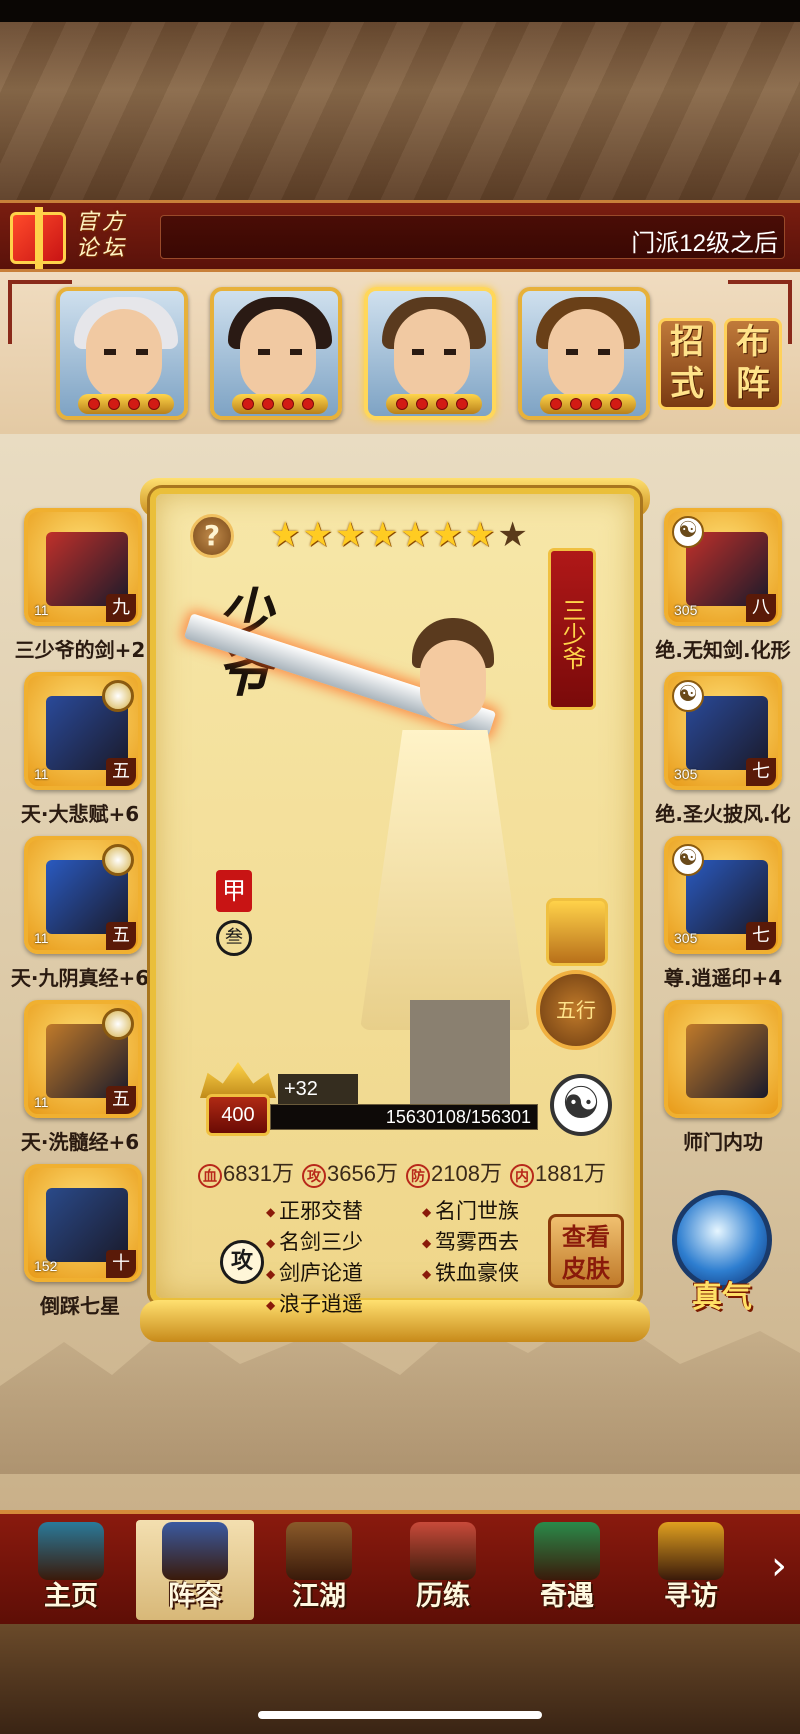  What do you see at coordinates (723, 1142) in the screenshot?
I see `right-equip-label-4: 师门内功` at bounding box center [723, 1142].